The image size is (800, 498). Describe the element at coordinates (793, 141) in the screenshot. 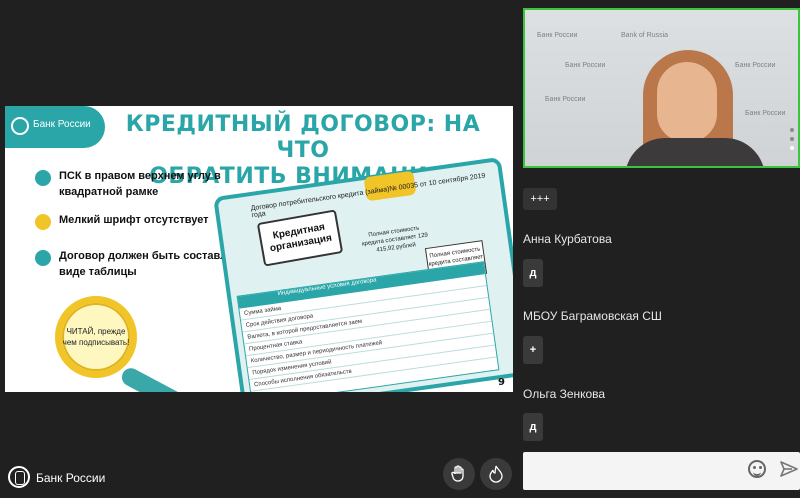

I see `webcam-pager` at that location.